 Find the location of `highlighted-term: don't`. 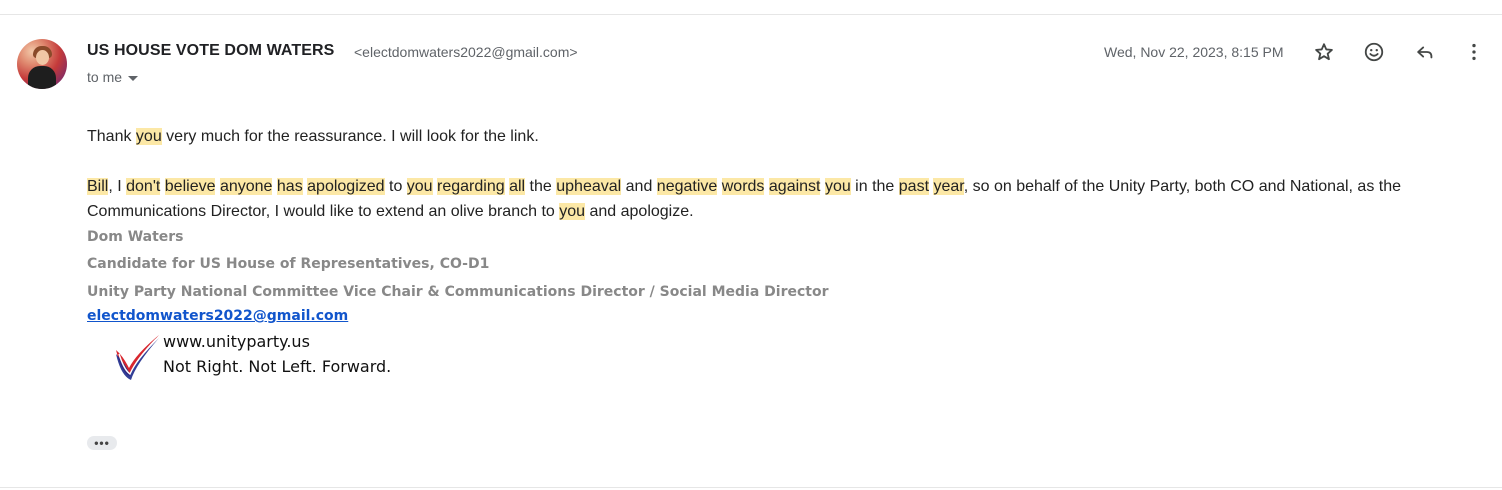

highlighted-term: don't is located at coordinates (143, 186).